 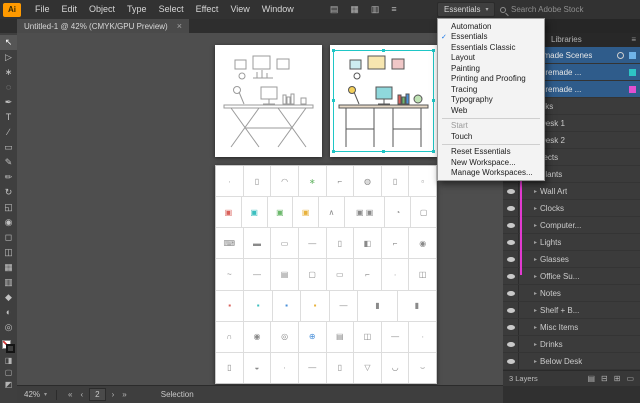 I want to click on document-tab: Untitled-1 @ 42% (CMYK/GPU Preview) ×, so click(x=103, y=26).